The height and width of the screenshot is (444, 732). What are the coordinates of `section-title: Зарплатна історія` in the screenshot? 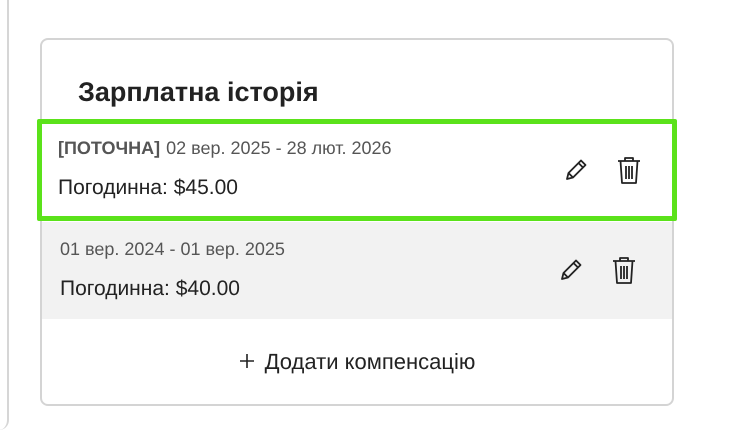 It's located at (198, 92).